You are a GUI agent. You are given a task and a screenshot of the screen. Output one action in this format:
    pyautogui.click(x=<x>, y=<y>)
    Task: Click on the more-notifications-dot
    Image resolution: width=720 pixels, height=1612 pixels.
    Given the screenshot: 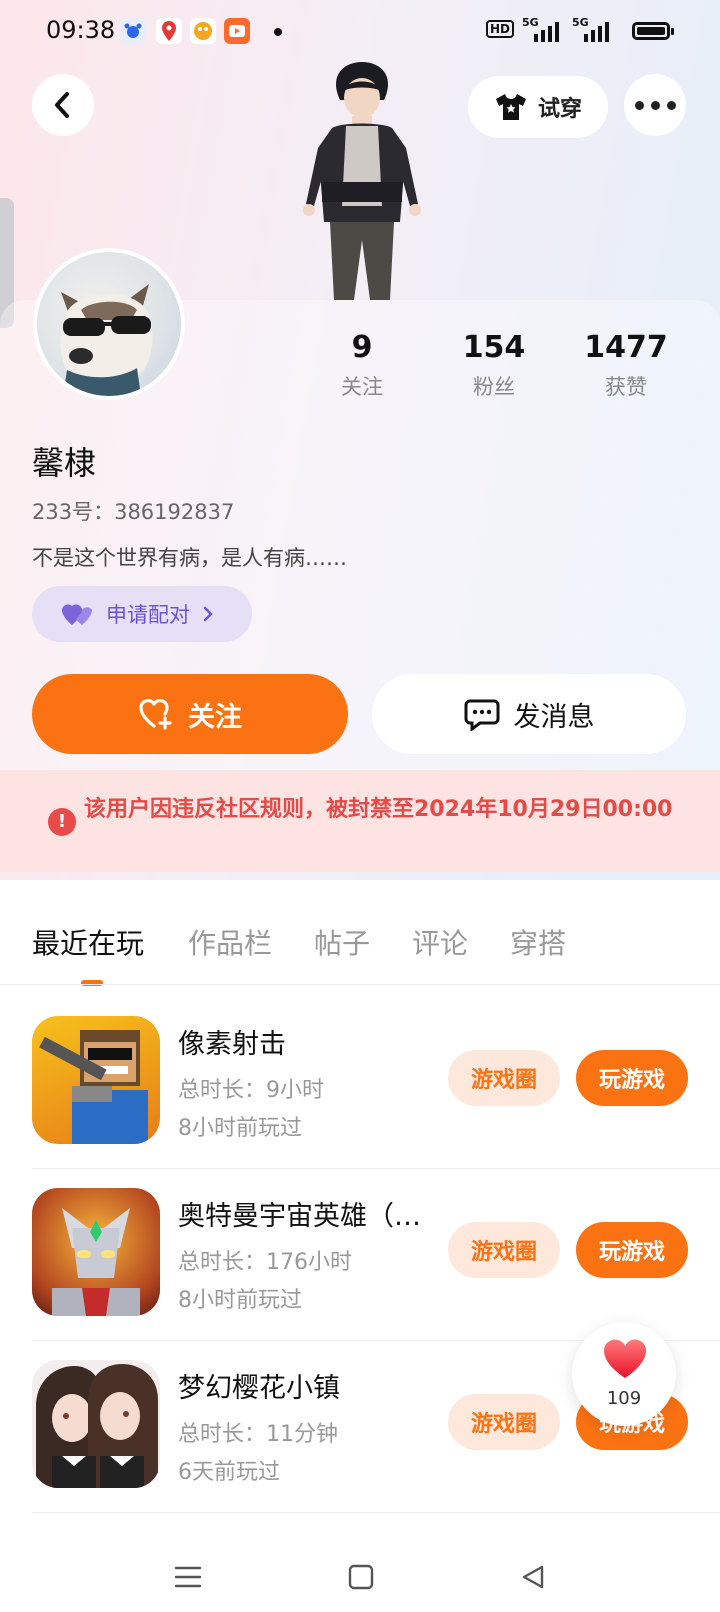 What is the action you would take?
    pyautogui.click(x=278, y=32)
    